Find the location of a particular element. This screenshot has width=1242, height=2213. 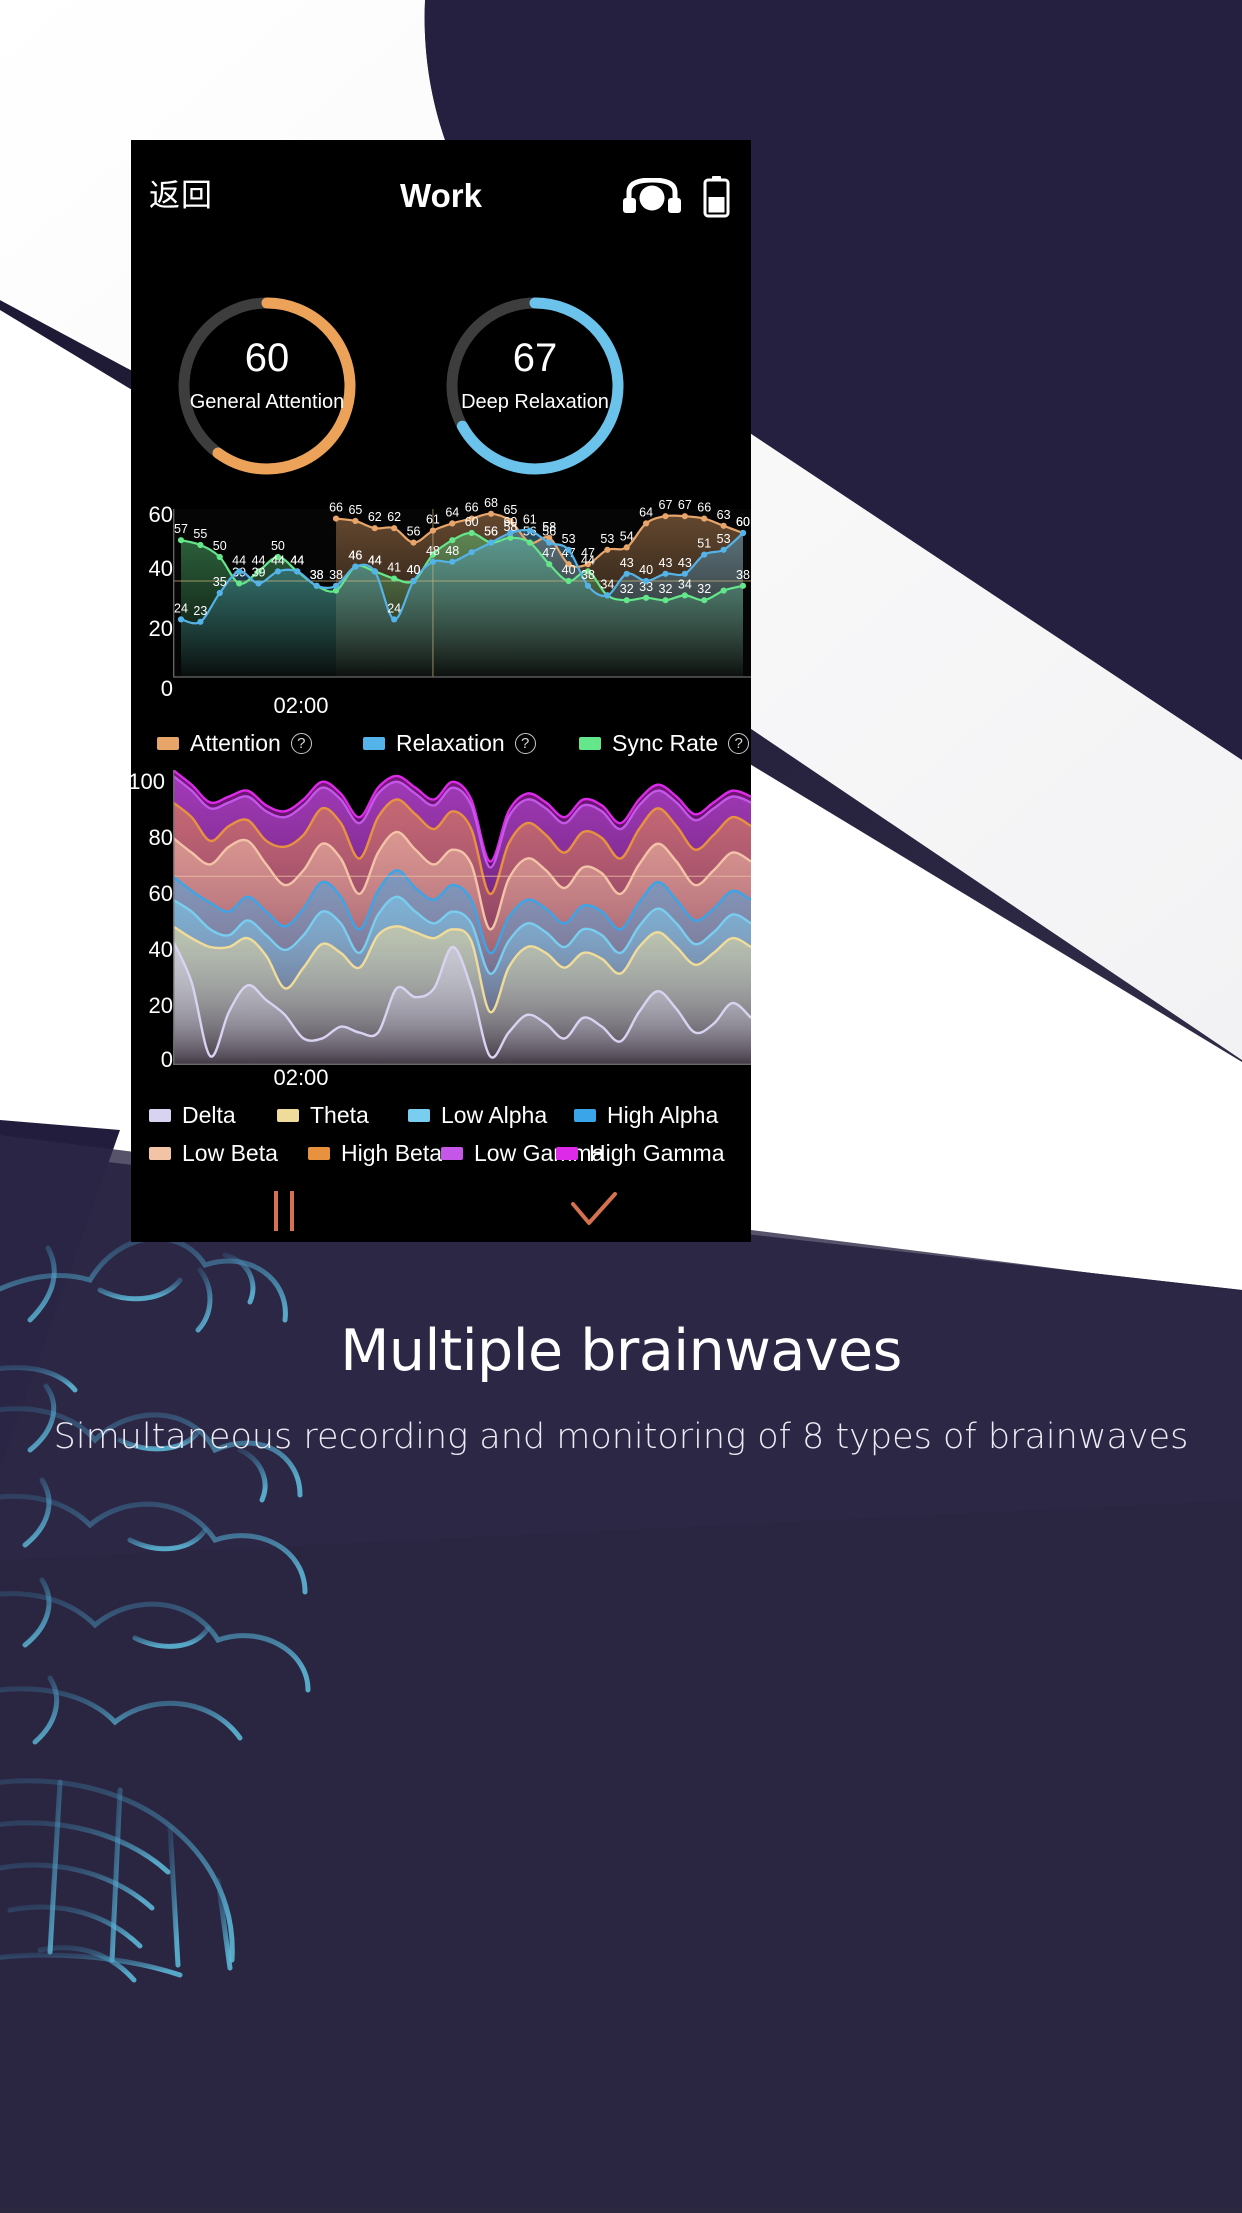

gauge-label: General Attention is located at coordinates (267, 402).